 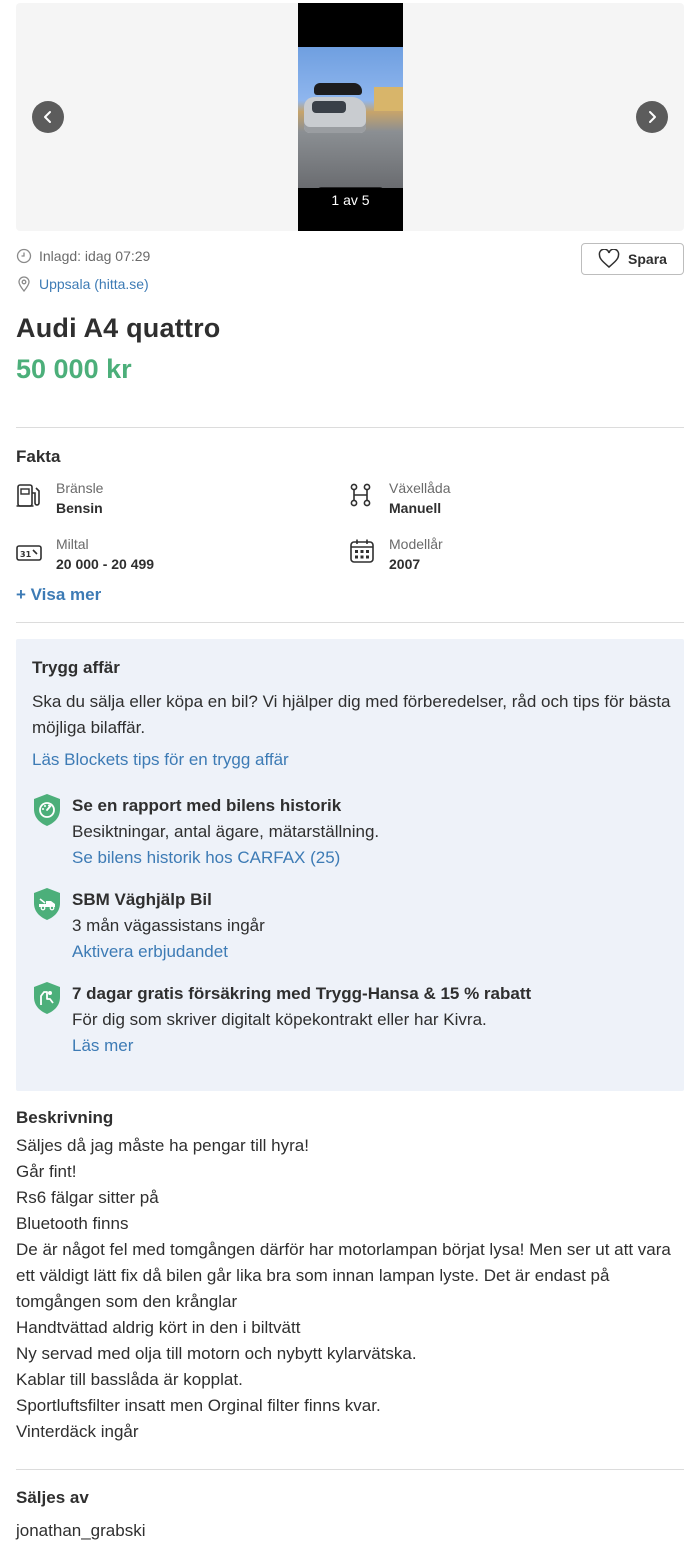 What do you see at coordinates (400, 499) in the screenshot?
I see `fact-gearbox: Växellåda Manuell` at bounding box center [400, 499].